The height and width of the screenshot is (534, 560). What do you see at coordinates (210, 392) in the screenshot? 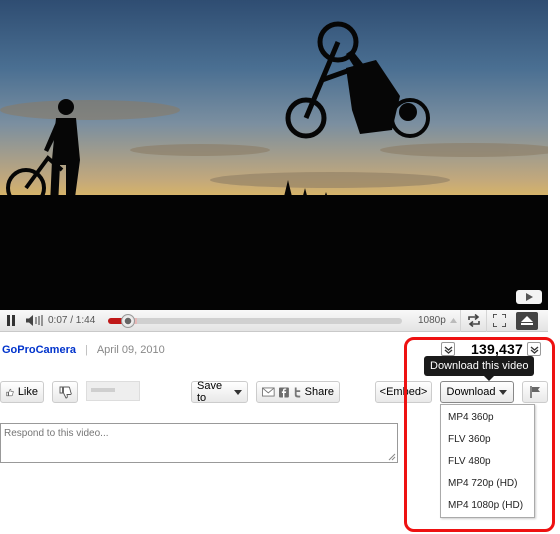
I see `save-to-label: Save to` at bounding box center [210, 392].